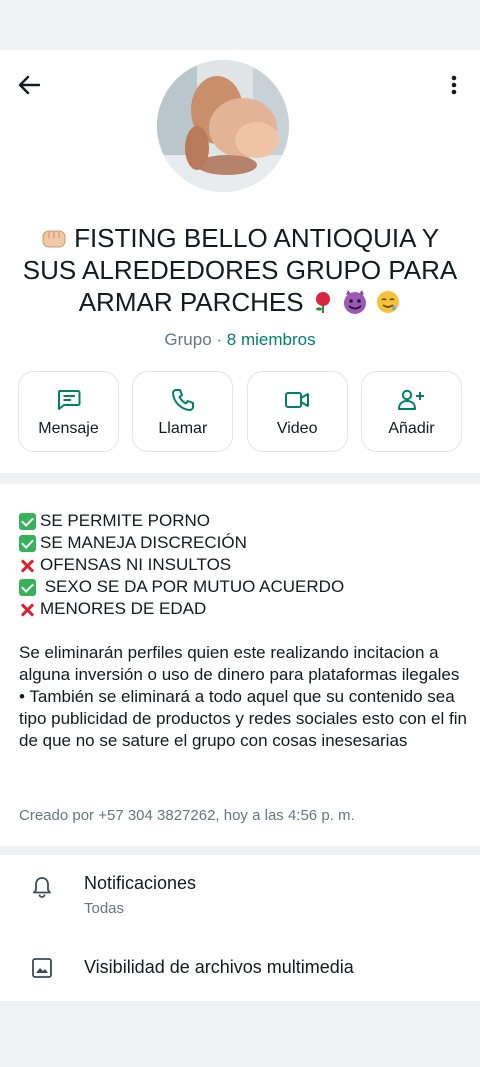  What do you see at coordinates (123, 608) in the screenshot?
I see `rule-text: MENORES DE EDAD` at bounding box center [123, 608].